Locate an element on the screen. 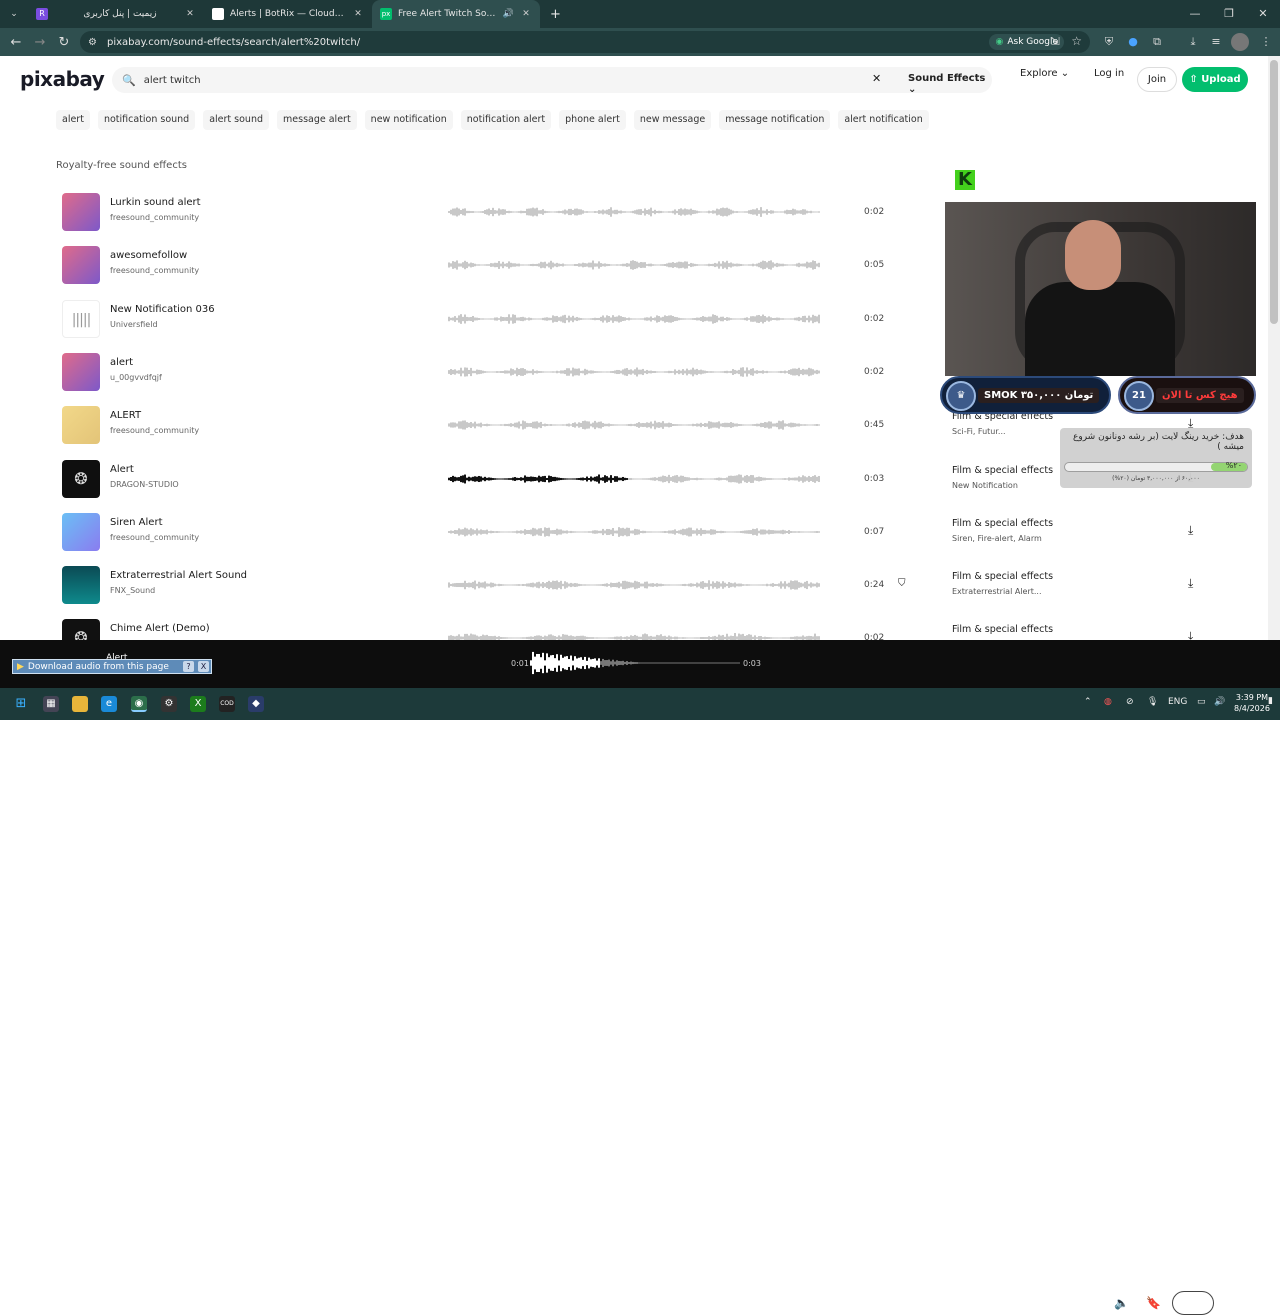  edge-browser-icon: e is located at coordinates (109, 704).